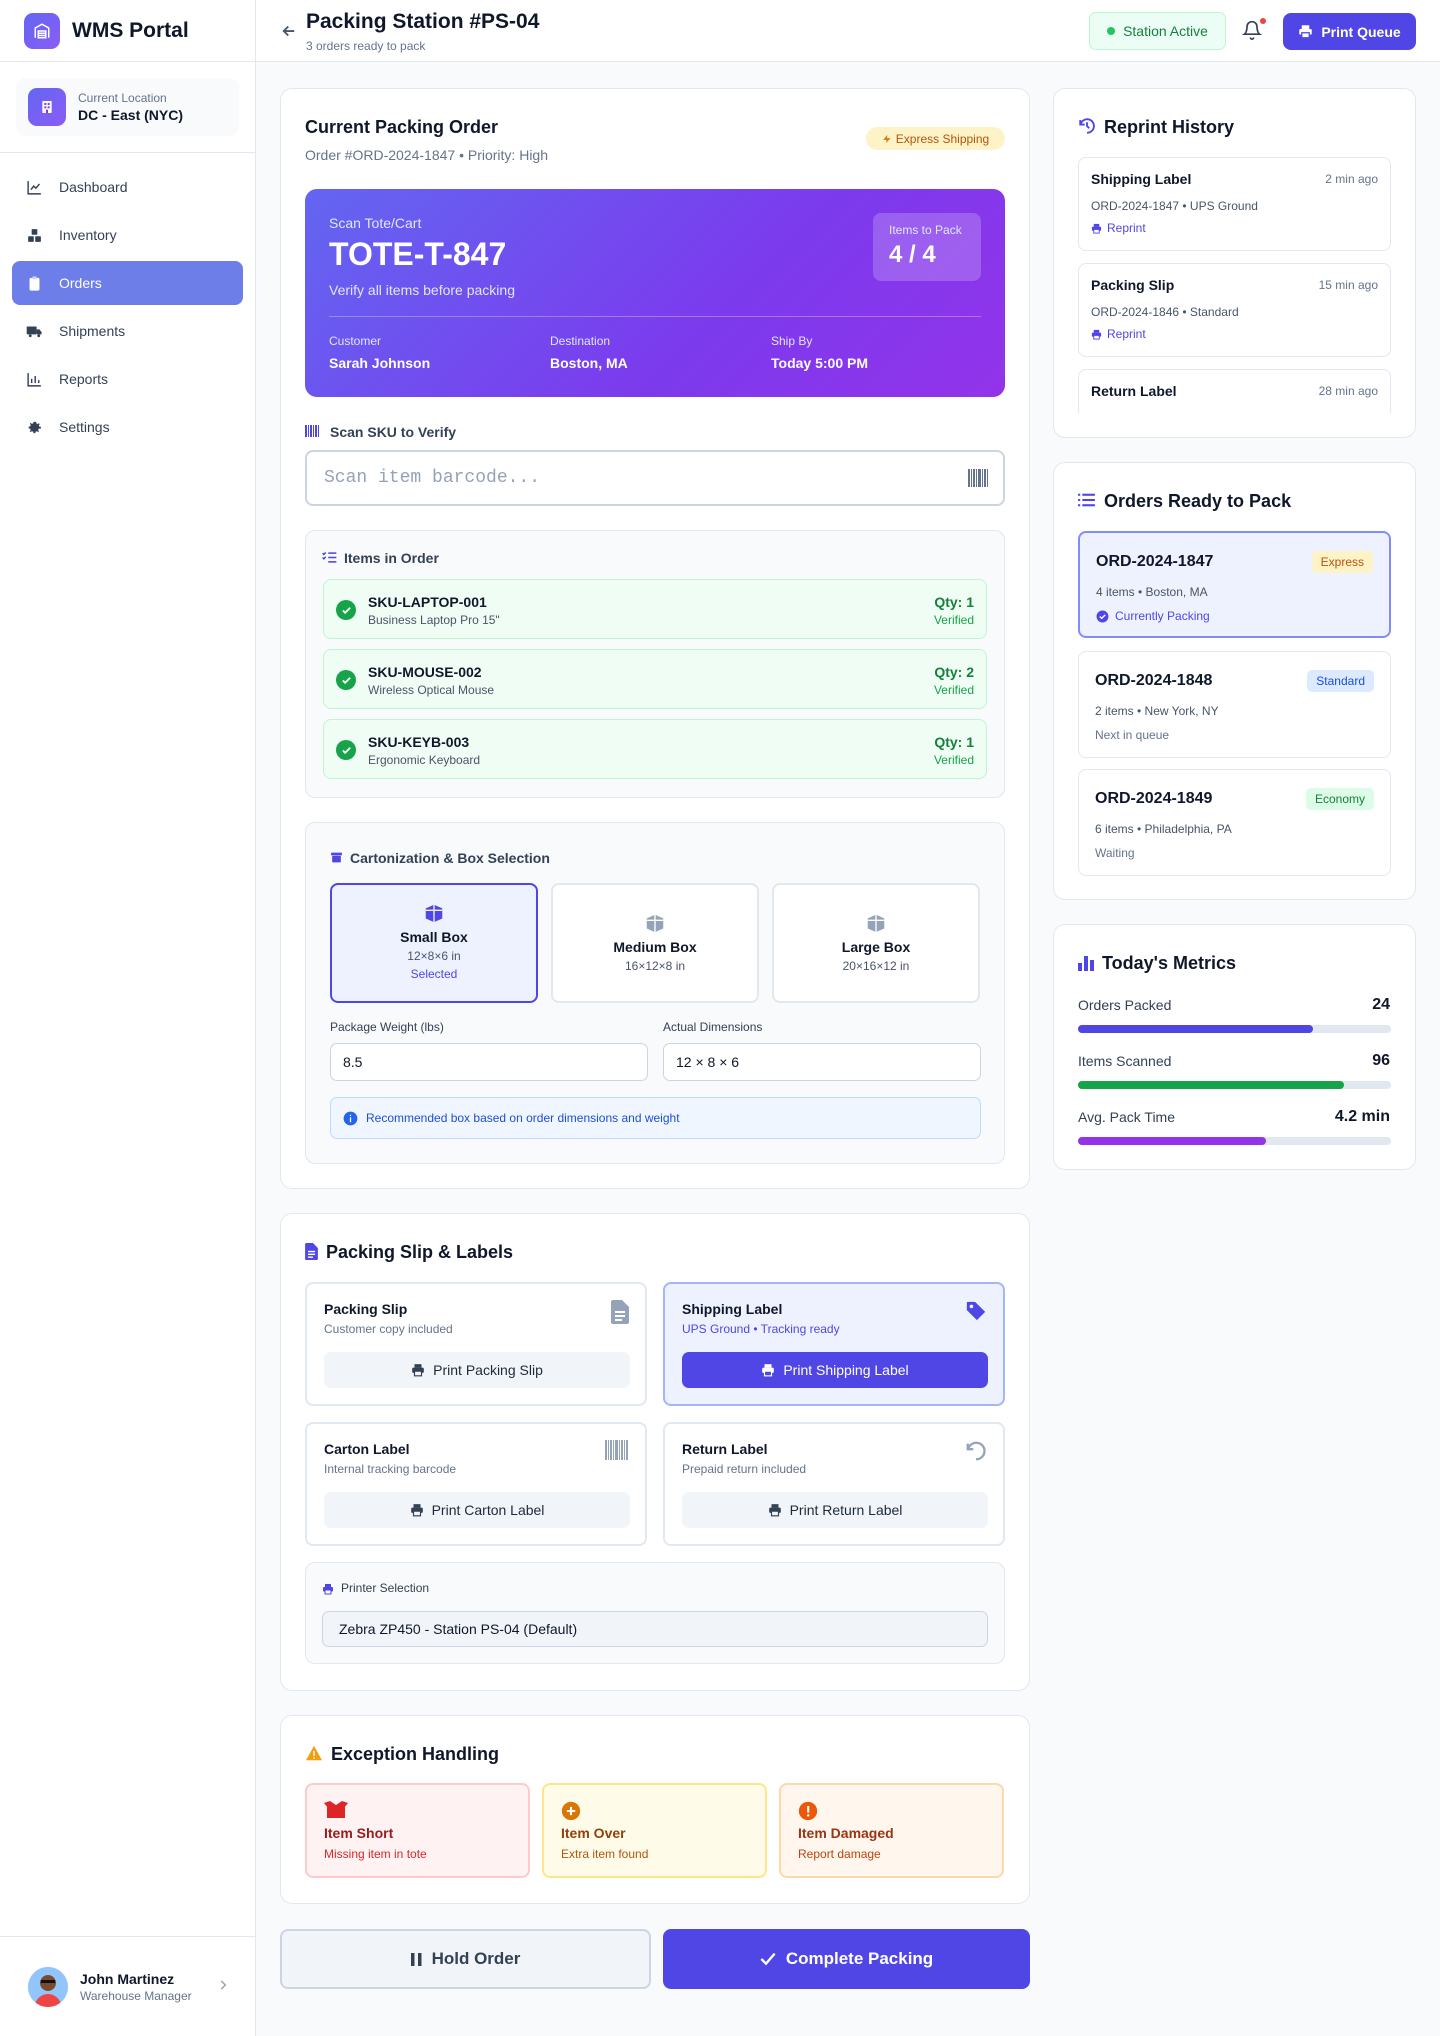  I want to click on box-option-large: Large Box 20×16×12 in, so click(876, 943).